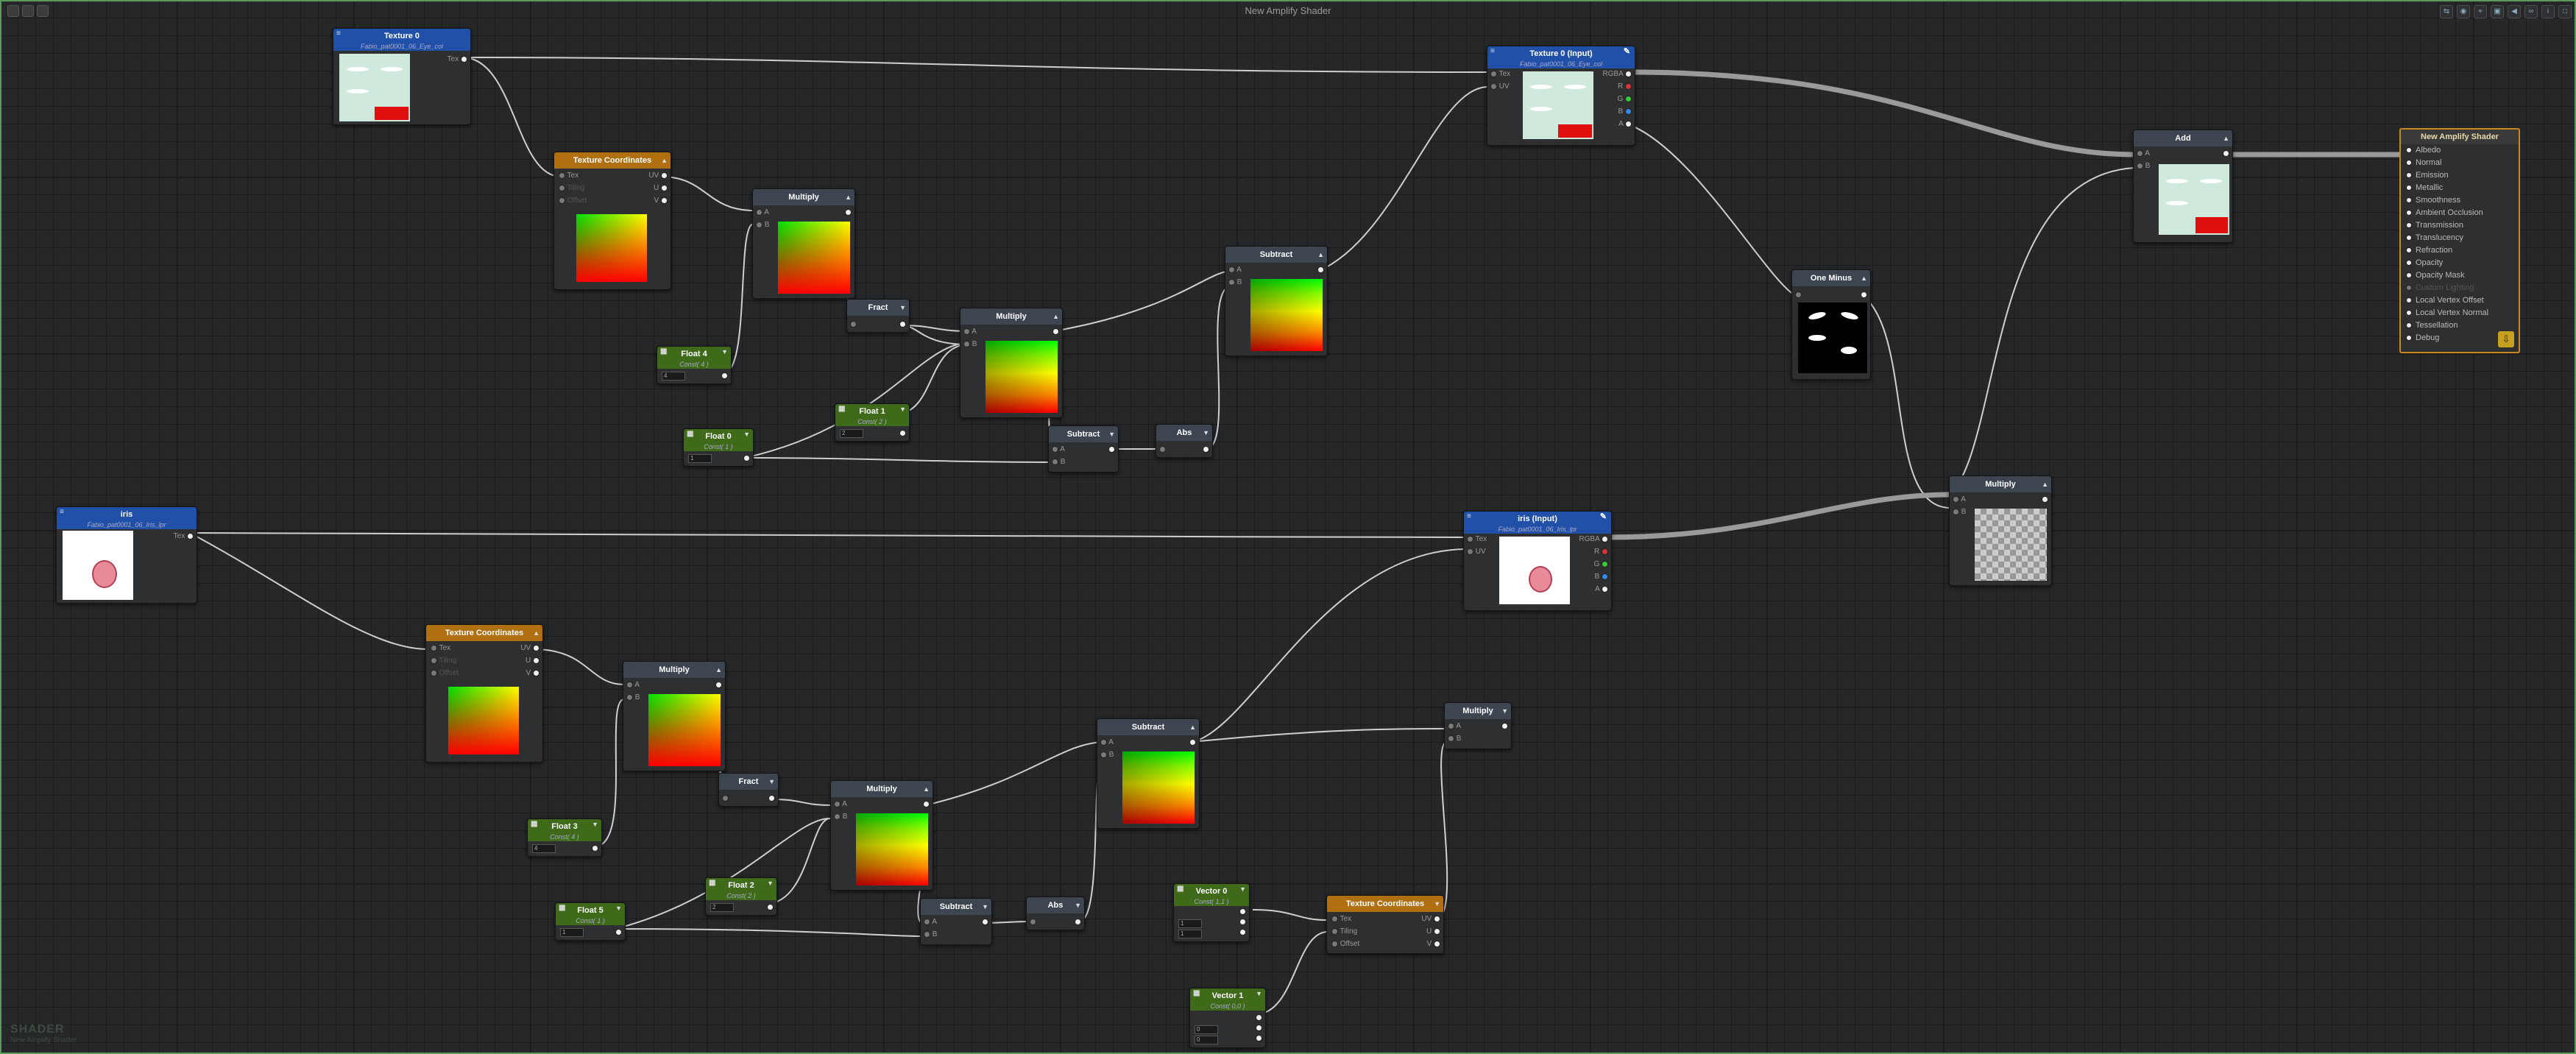 This screenshot has width=2576, height=1054. What do you see at coordinates (2463, 11) in the screenshot?
I see `camera-icon: ◉` at bounding box center [2463, 11].